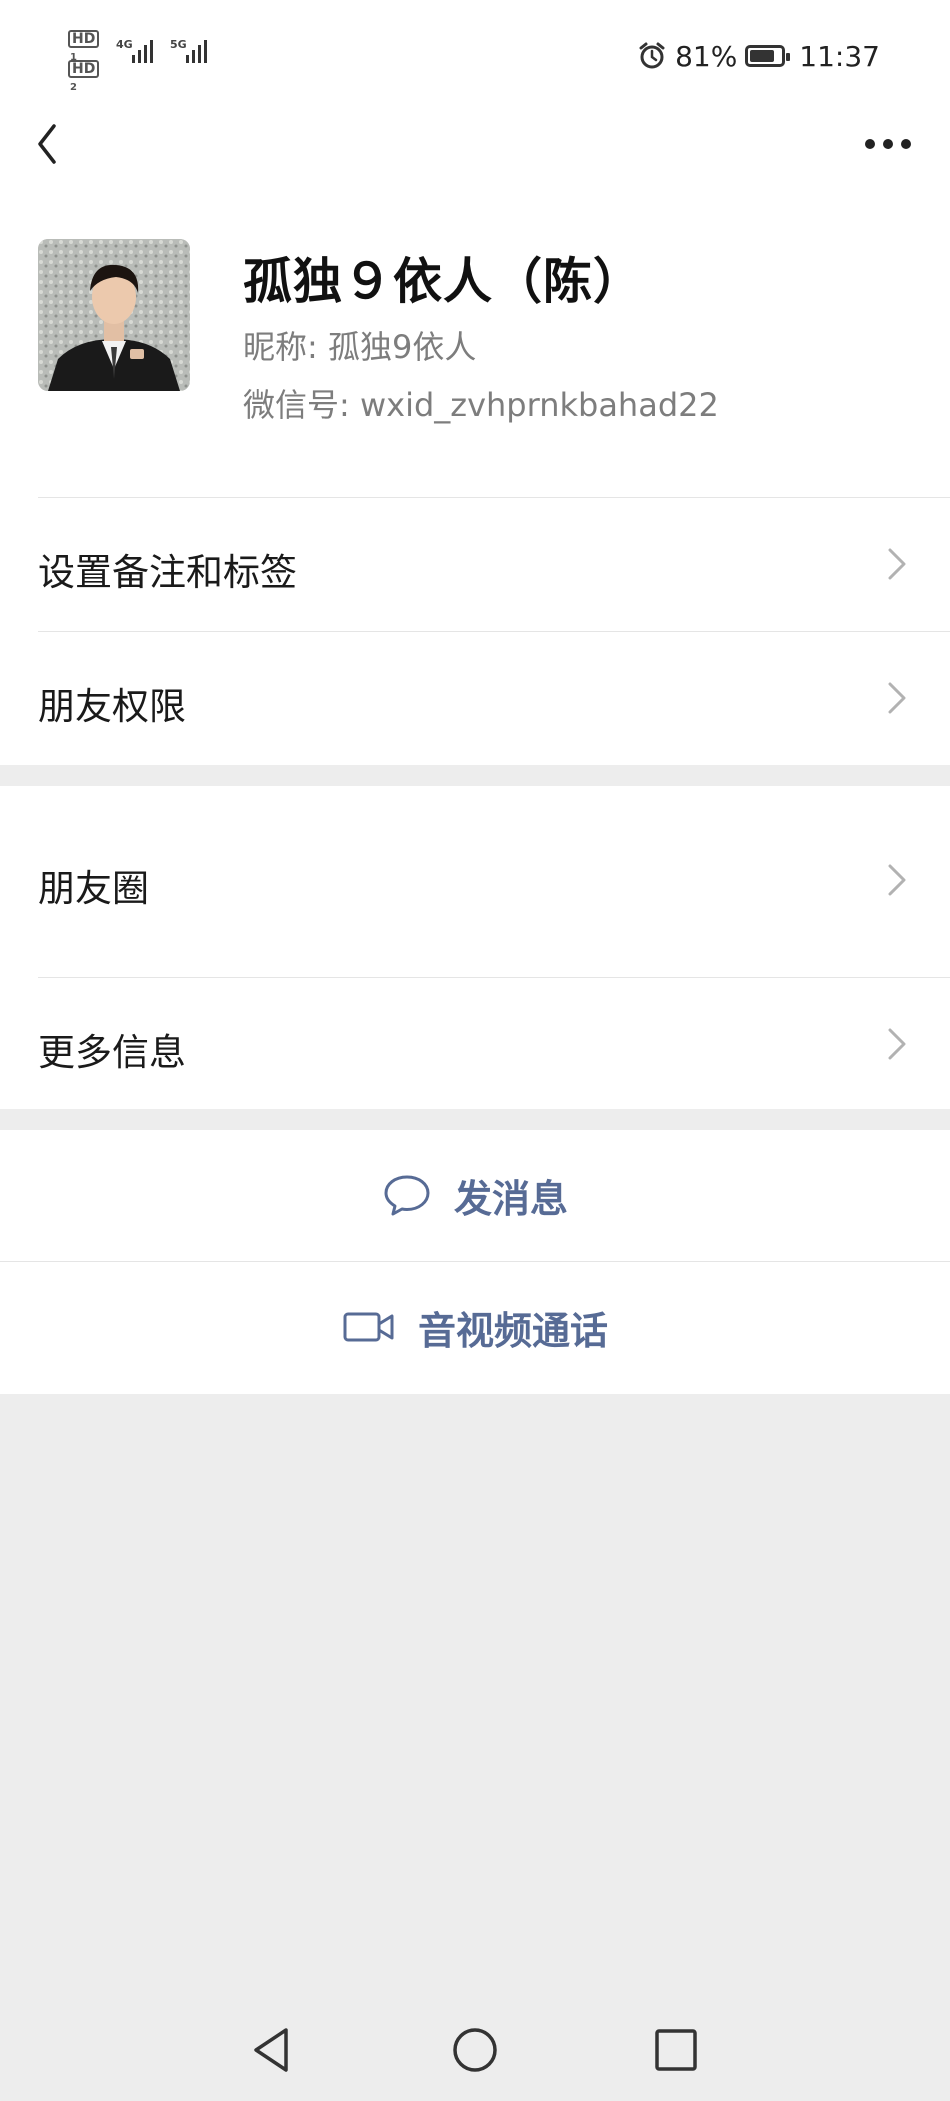 The width and height of the screenshot is (950, 2101). I want to click on square-recents-icon, so click(676, 2050).